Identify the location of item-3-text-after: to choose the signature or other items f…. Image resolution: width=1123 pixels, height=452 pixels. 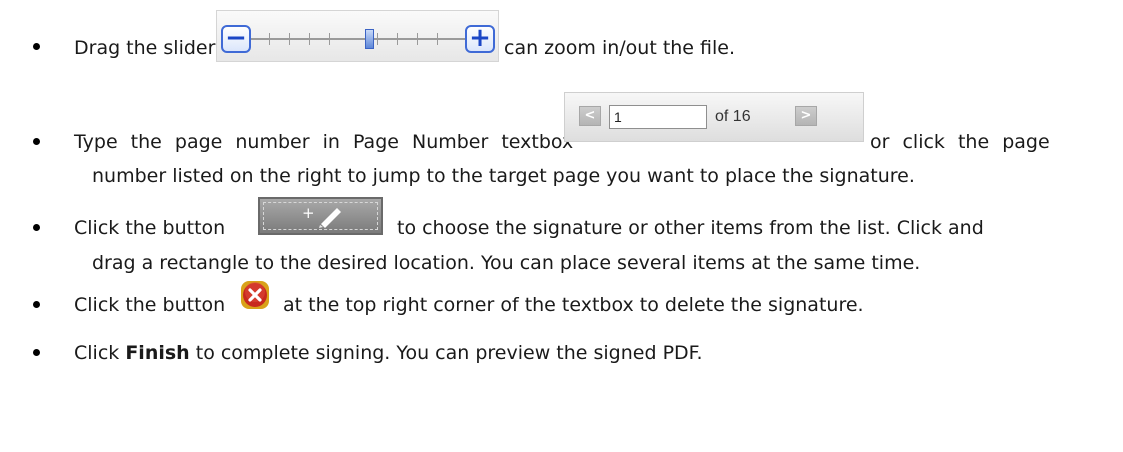
(690, 228).